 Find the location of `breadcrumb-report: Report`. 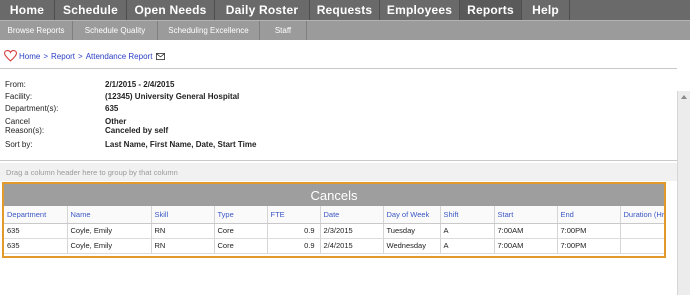

breadcrumb-report: Report is located at coordinates (63, 56).